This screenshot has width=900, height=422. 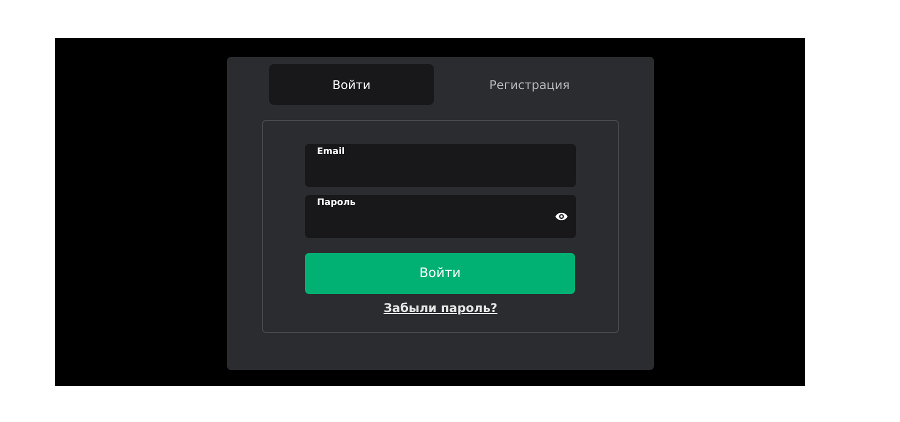 I want to click on input-field: Пароль, so click(x=440, y=216).